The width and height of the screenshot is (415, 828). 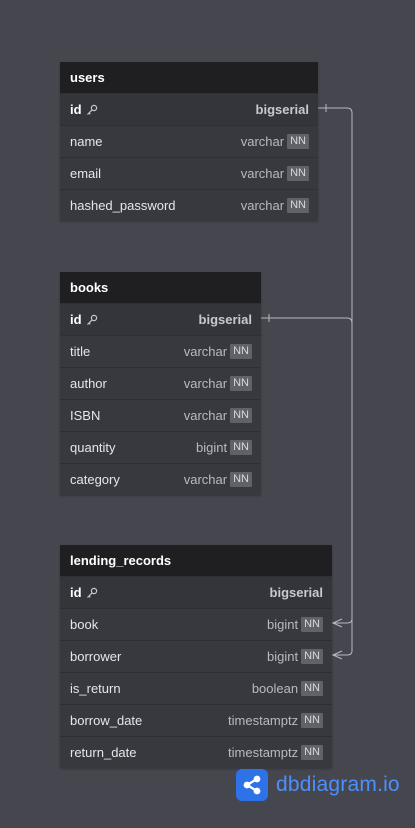 I want to click on column-row-return-date: return_date timestamptz NN, so click(x=196, y=752).